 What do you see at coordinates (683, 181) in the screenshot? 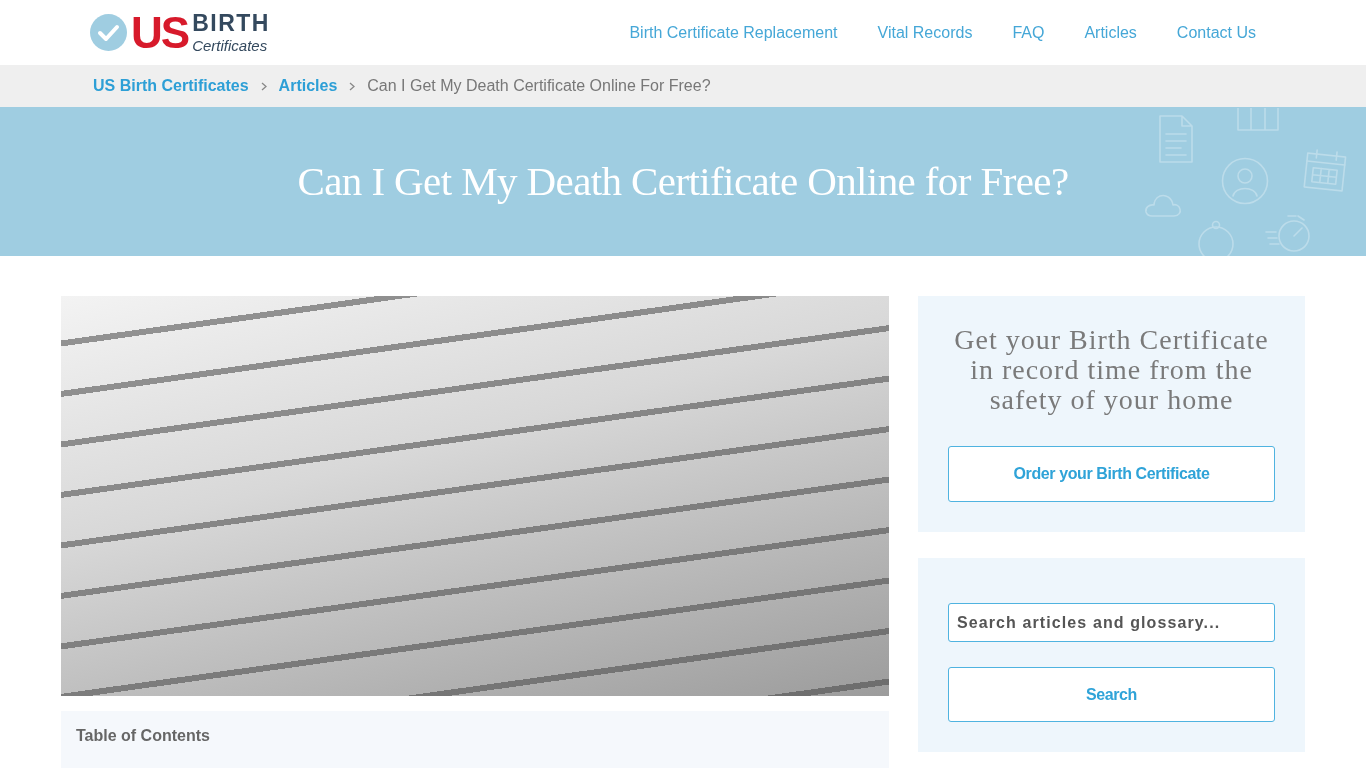
I see `page-title: Can I Get My Death Certificate Online for Free?` at bounding box center [683, 181].